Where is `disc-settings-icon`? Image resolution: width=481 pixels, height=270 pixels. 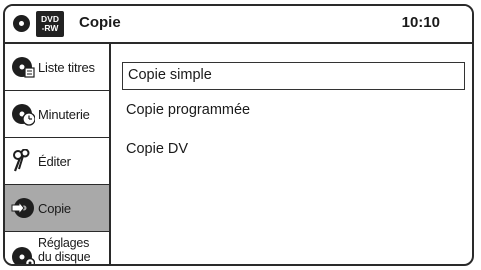 disc-settings-icon is located at coordinates (23, 255).